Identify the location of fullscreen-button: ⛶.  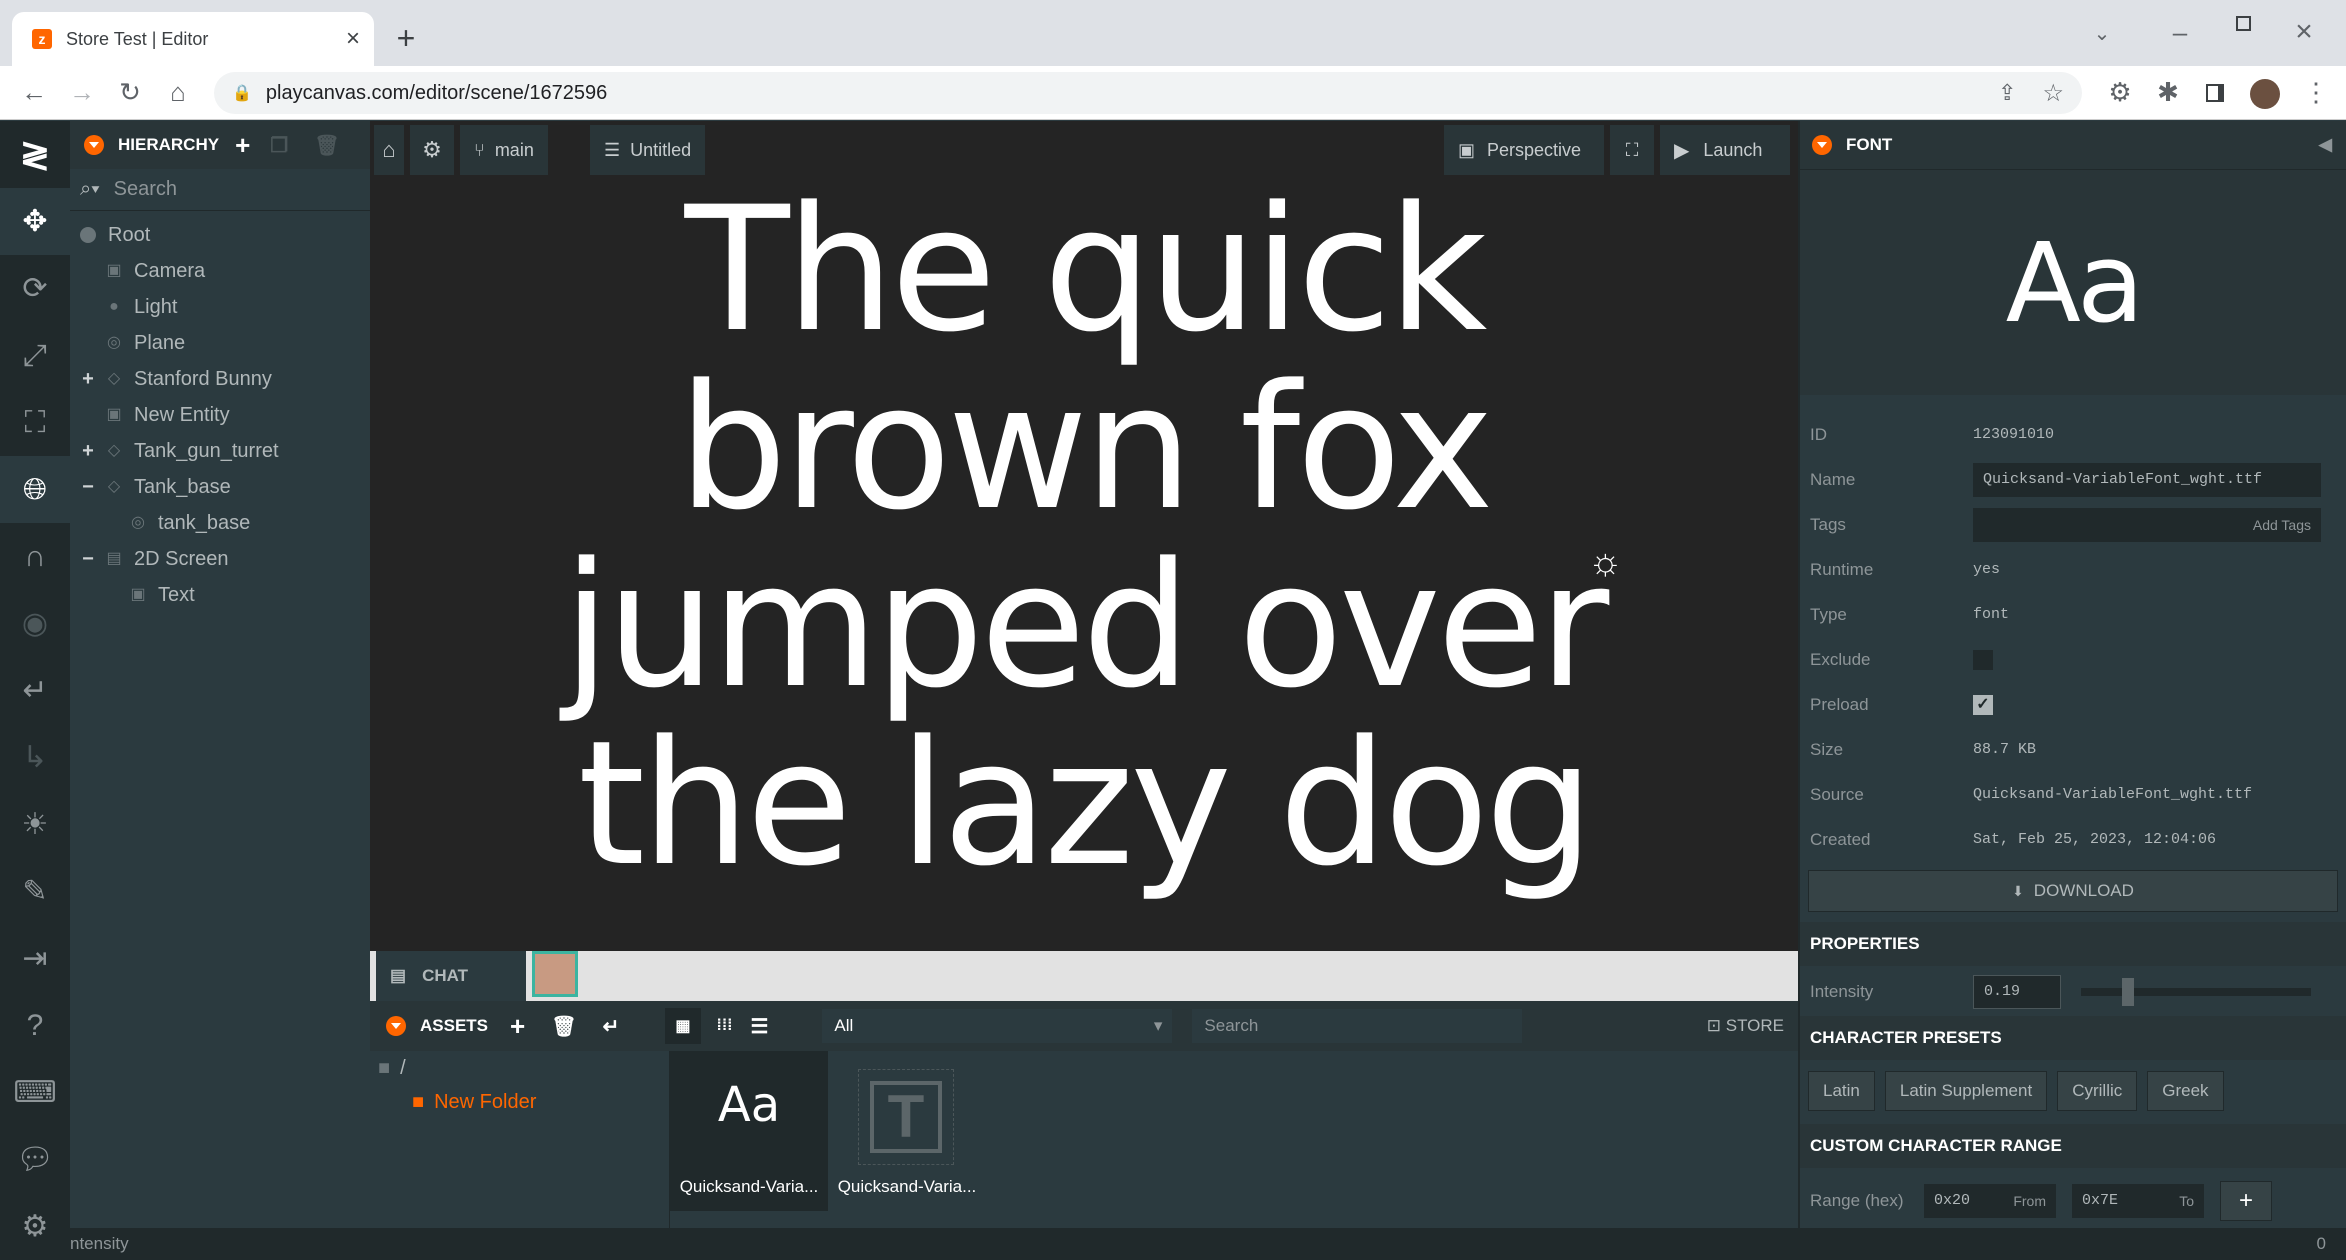
(1632, 150).